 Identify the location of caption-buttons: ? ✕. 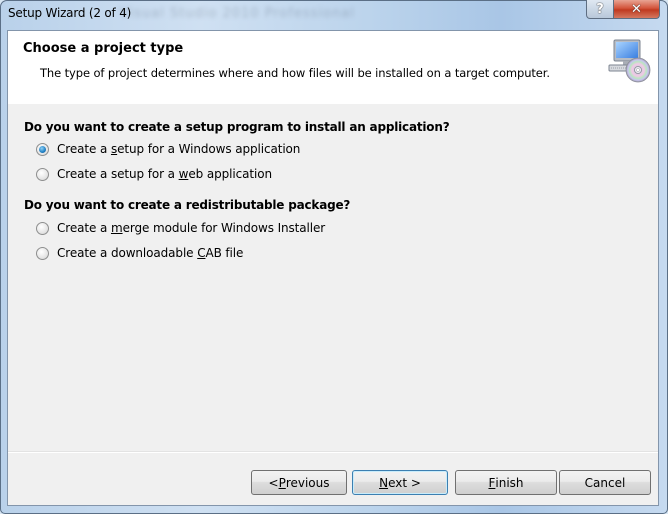
(623, 10).